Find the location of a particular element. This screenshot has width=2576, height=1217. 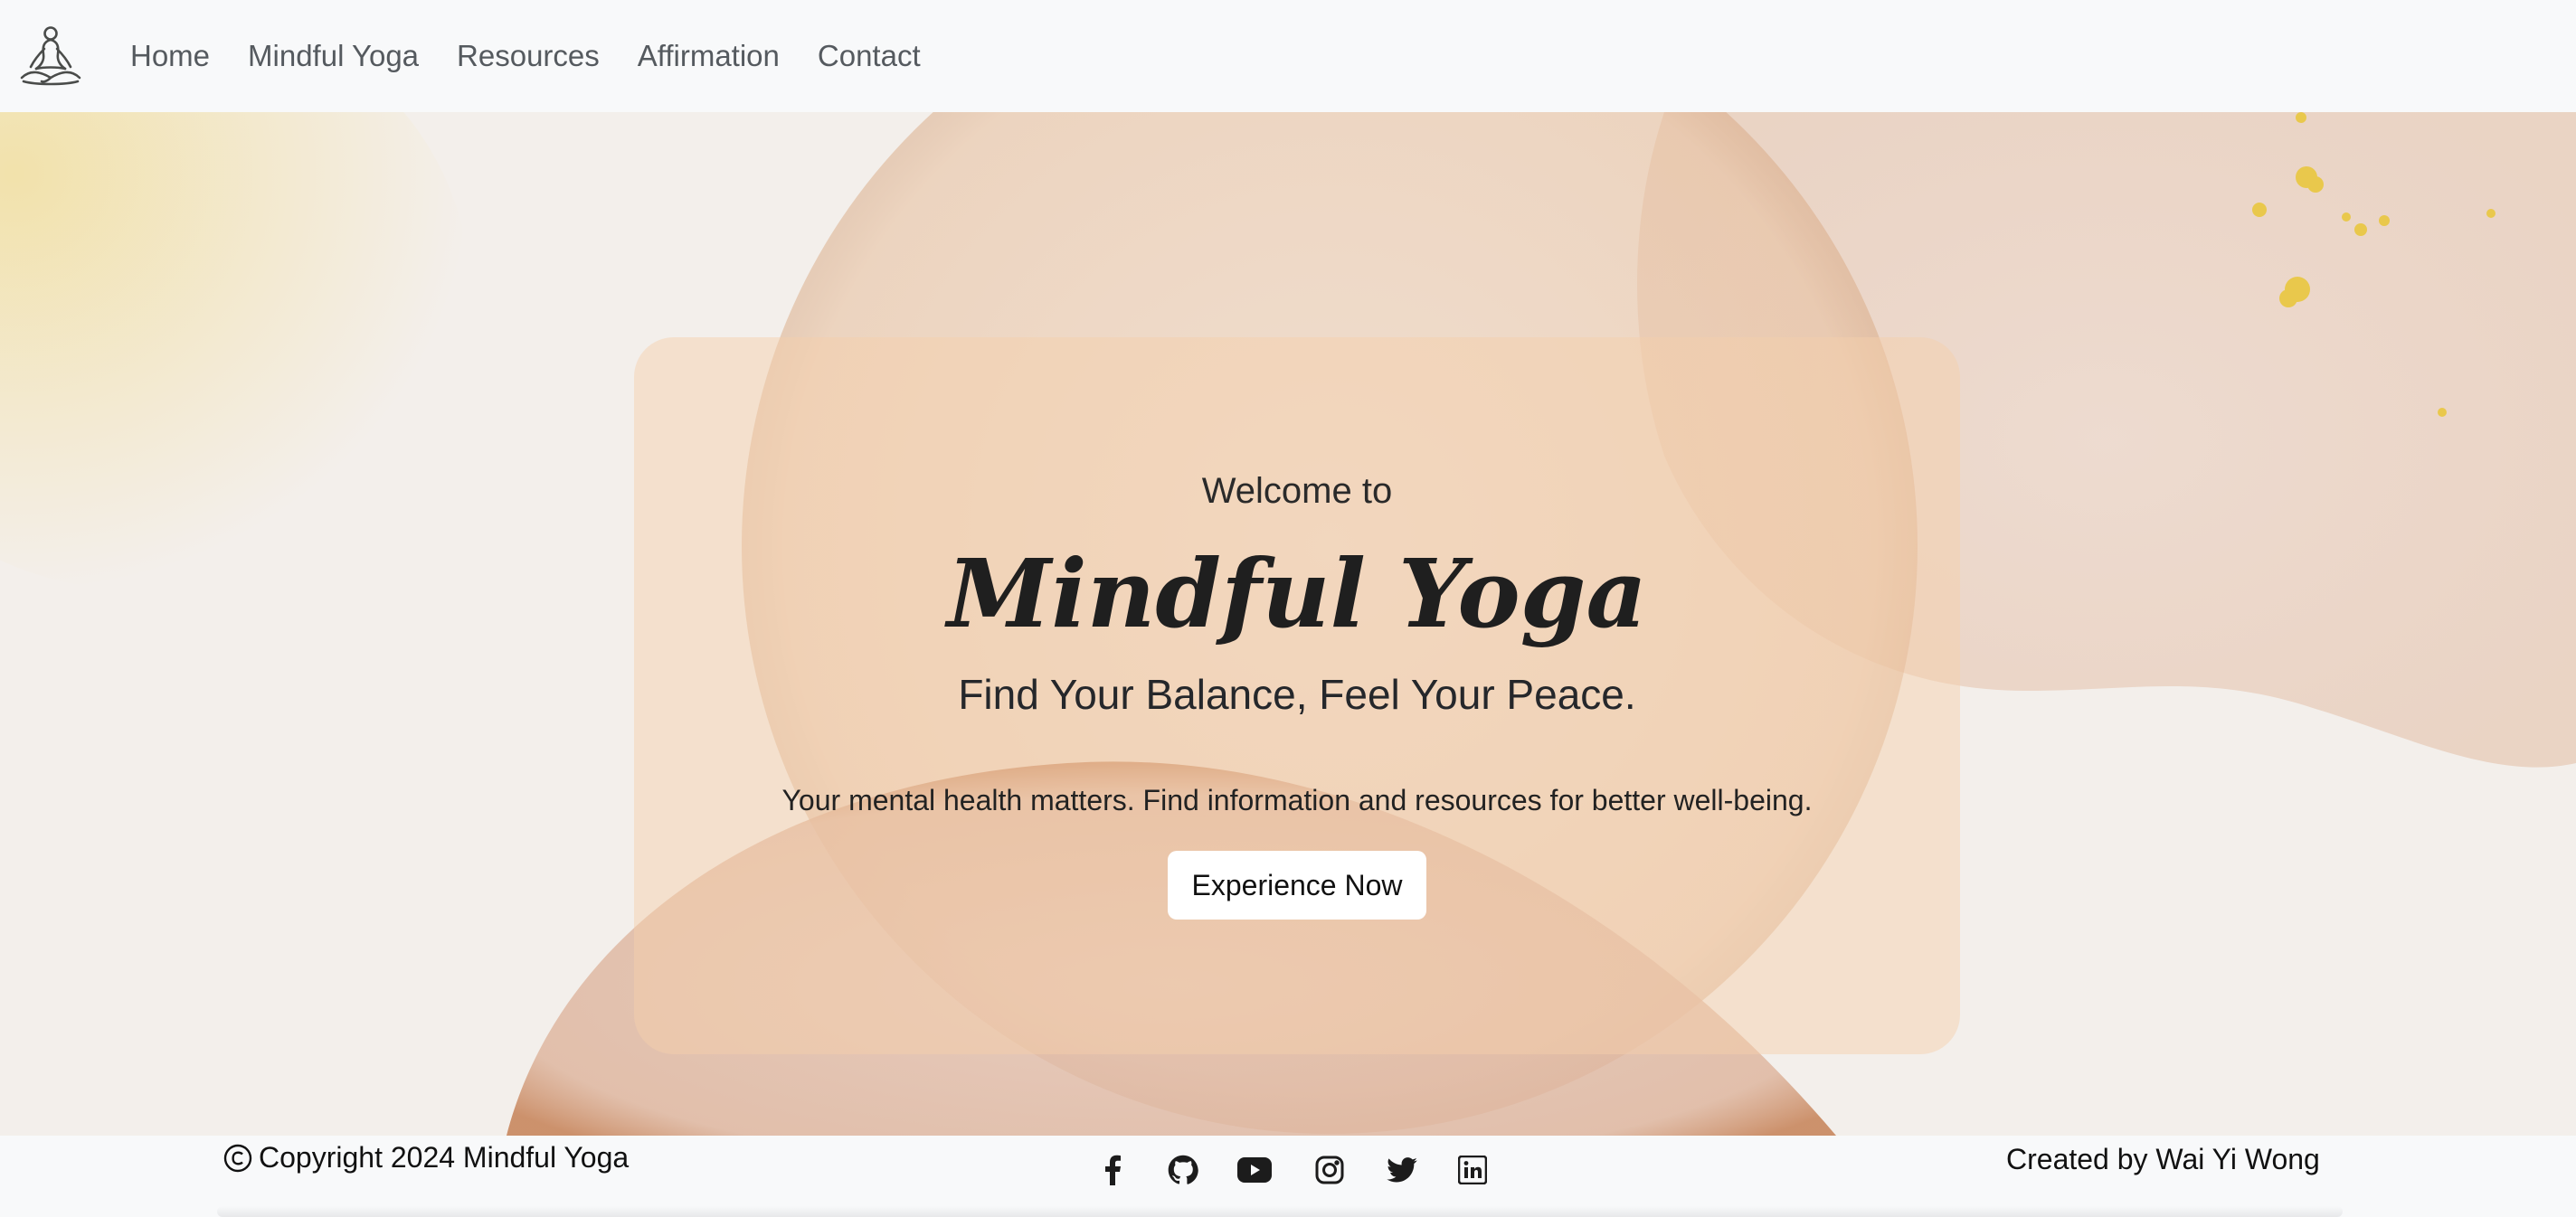

experience-now-button: Experience Now is located at coordinates (1297, 885).